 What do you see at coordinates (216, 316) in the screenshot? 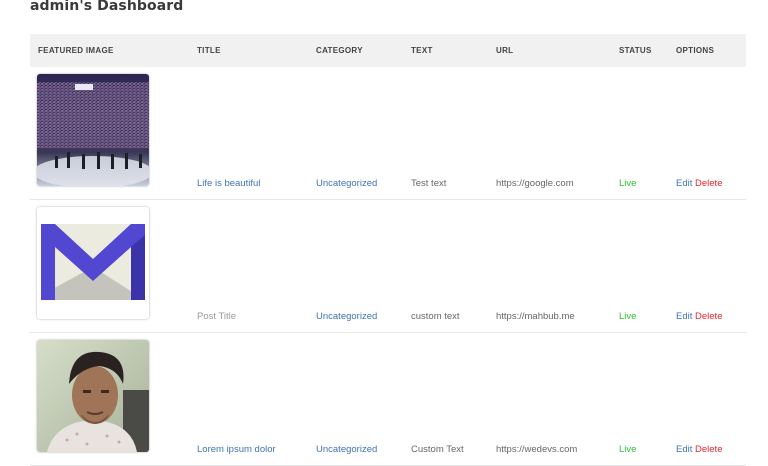
I see `post-title-link: Post Title` at bounding box center [216, 316].